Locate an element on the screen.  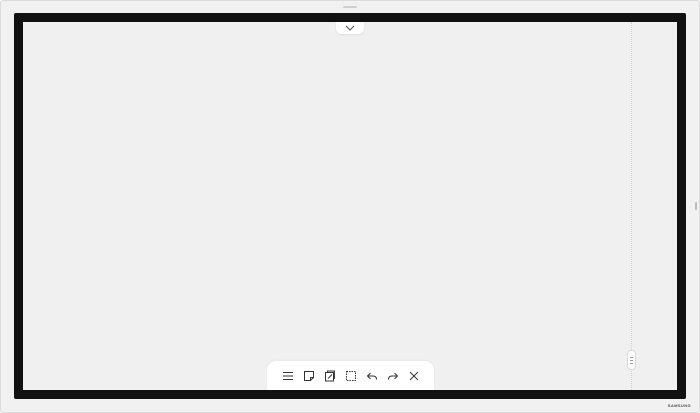
redo-icon is located at coordinates (392, 376).